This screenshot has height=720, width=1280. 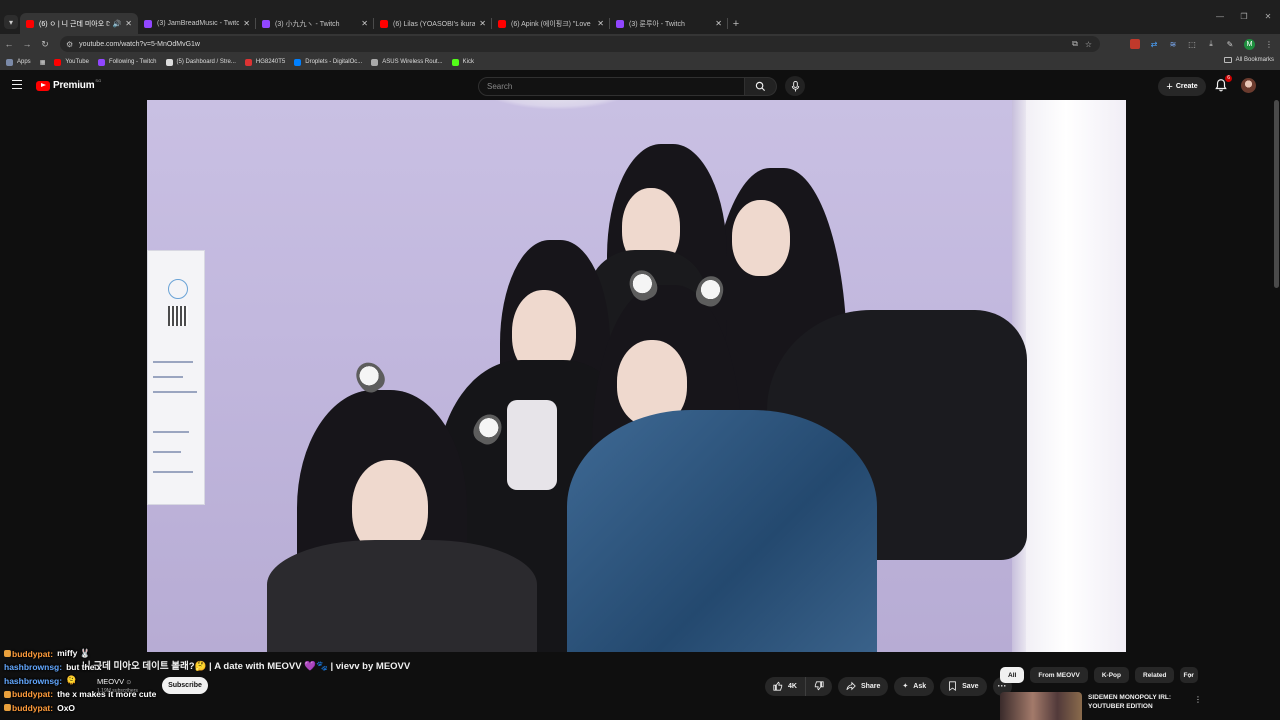 What do you see at coordinates (785, 686) in the screenshot?
I see `like-button: 4K` at bounding box center [785, 686].